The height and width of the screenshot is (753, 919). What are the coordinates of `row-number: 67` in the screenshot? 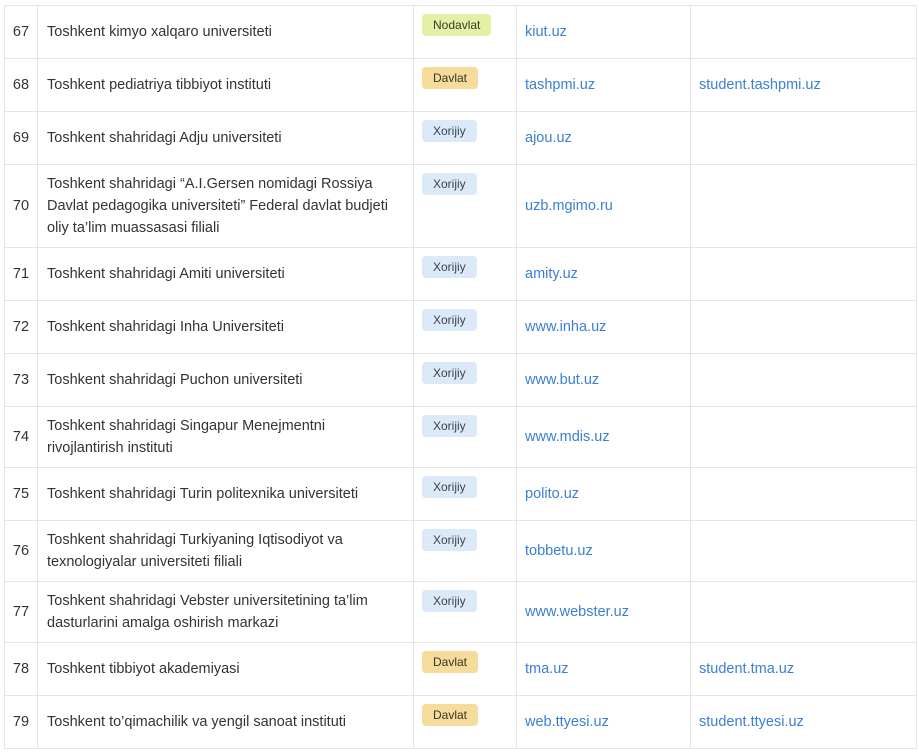 It's located at (21, 32).